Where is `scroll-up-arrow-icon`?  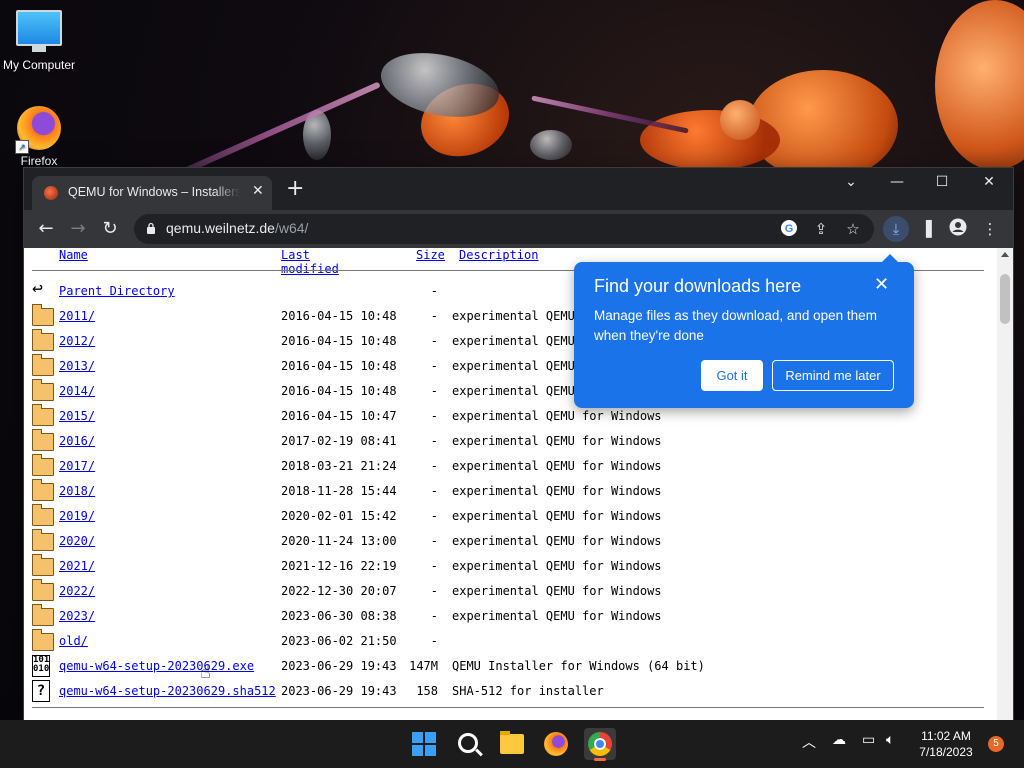
scroll-up-arrow-icon is located at coordinates (1005, 254).